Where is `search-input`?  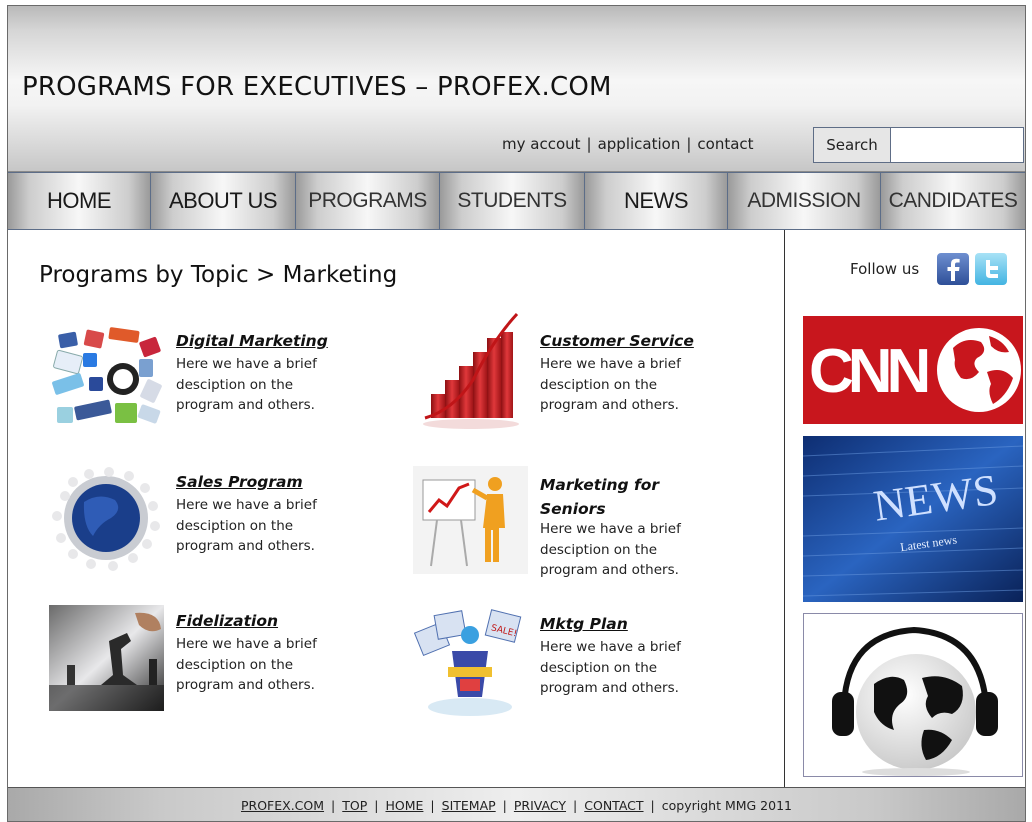
search-input is located at coordinates (957, 145).